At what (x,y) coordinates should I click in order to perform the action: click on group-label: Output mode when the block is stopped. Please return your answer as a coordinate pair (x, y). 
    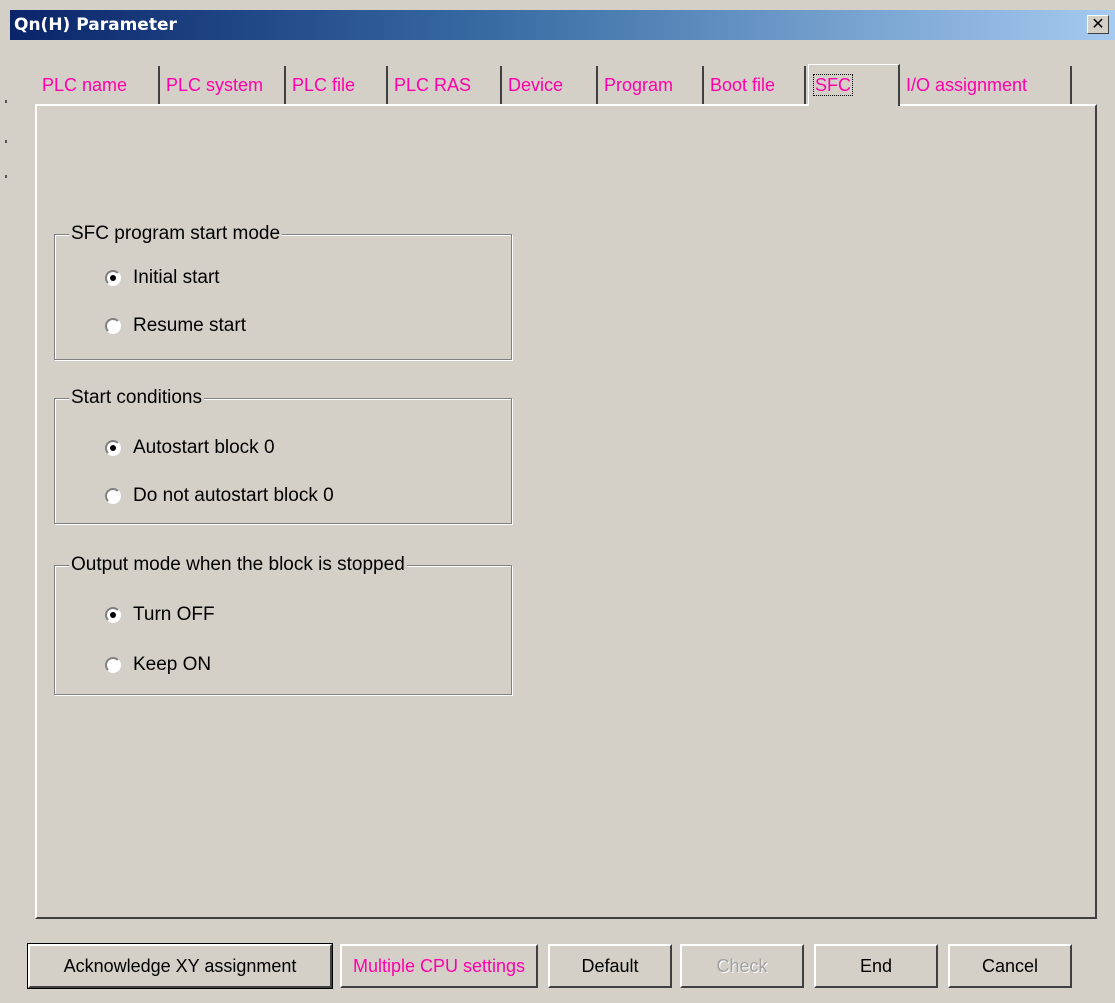
    Looking at the image, I should click on (238, 565).